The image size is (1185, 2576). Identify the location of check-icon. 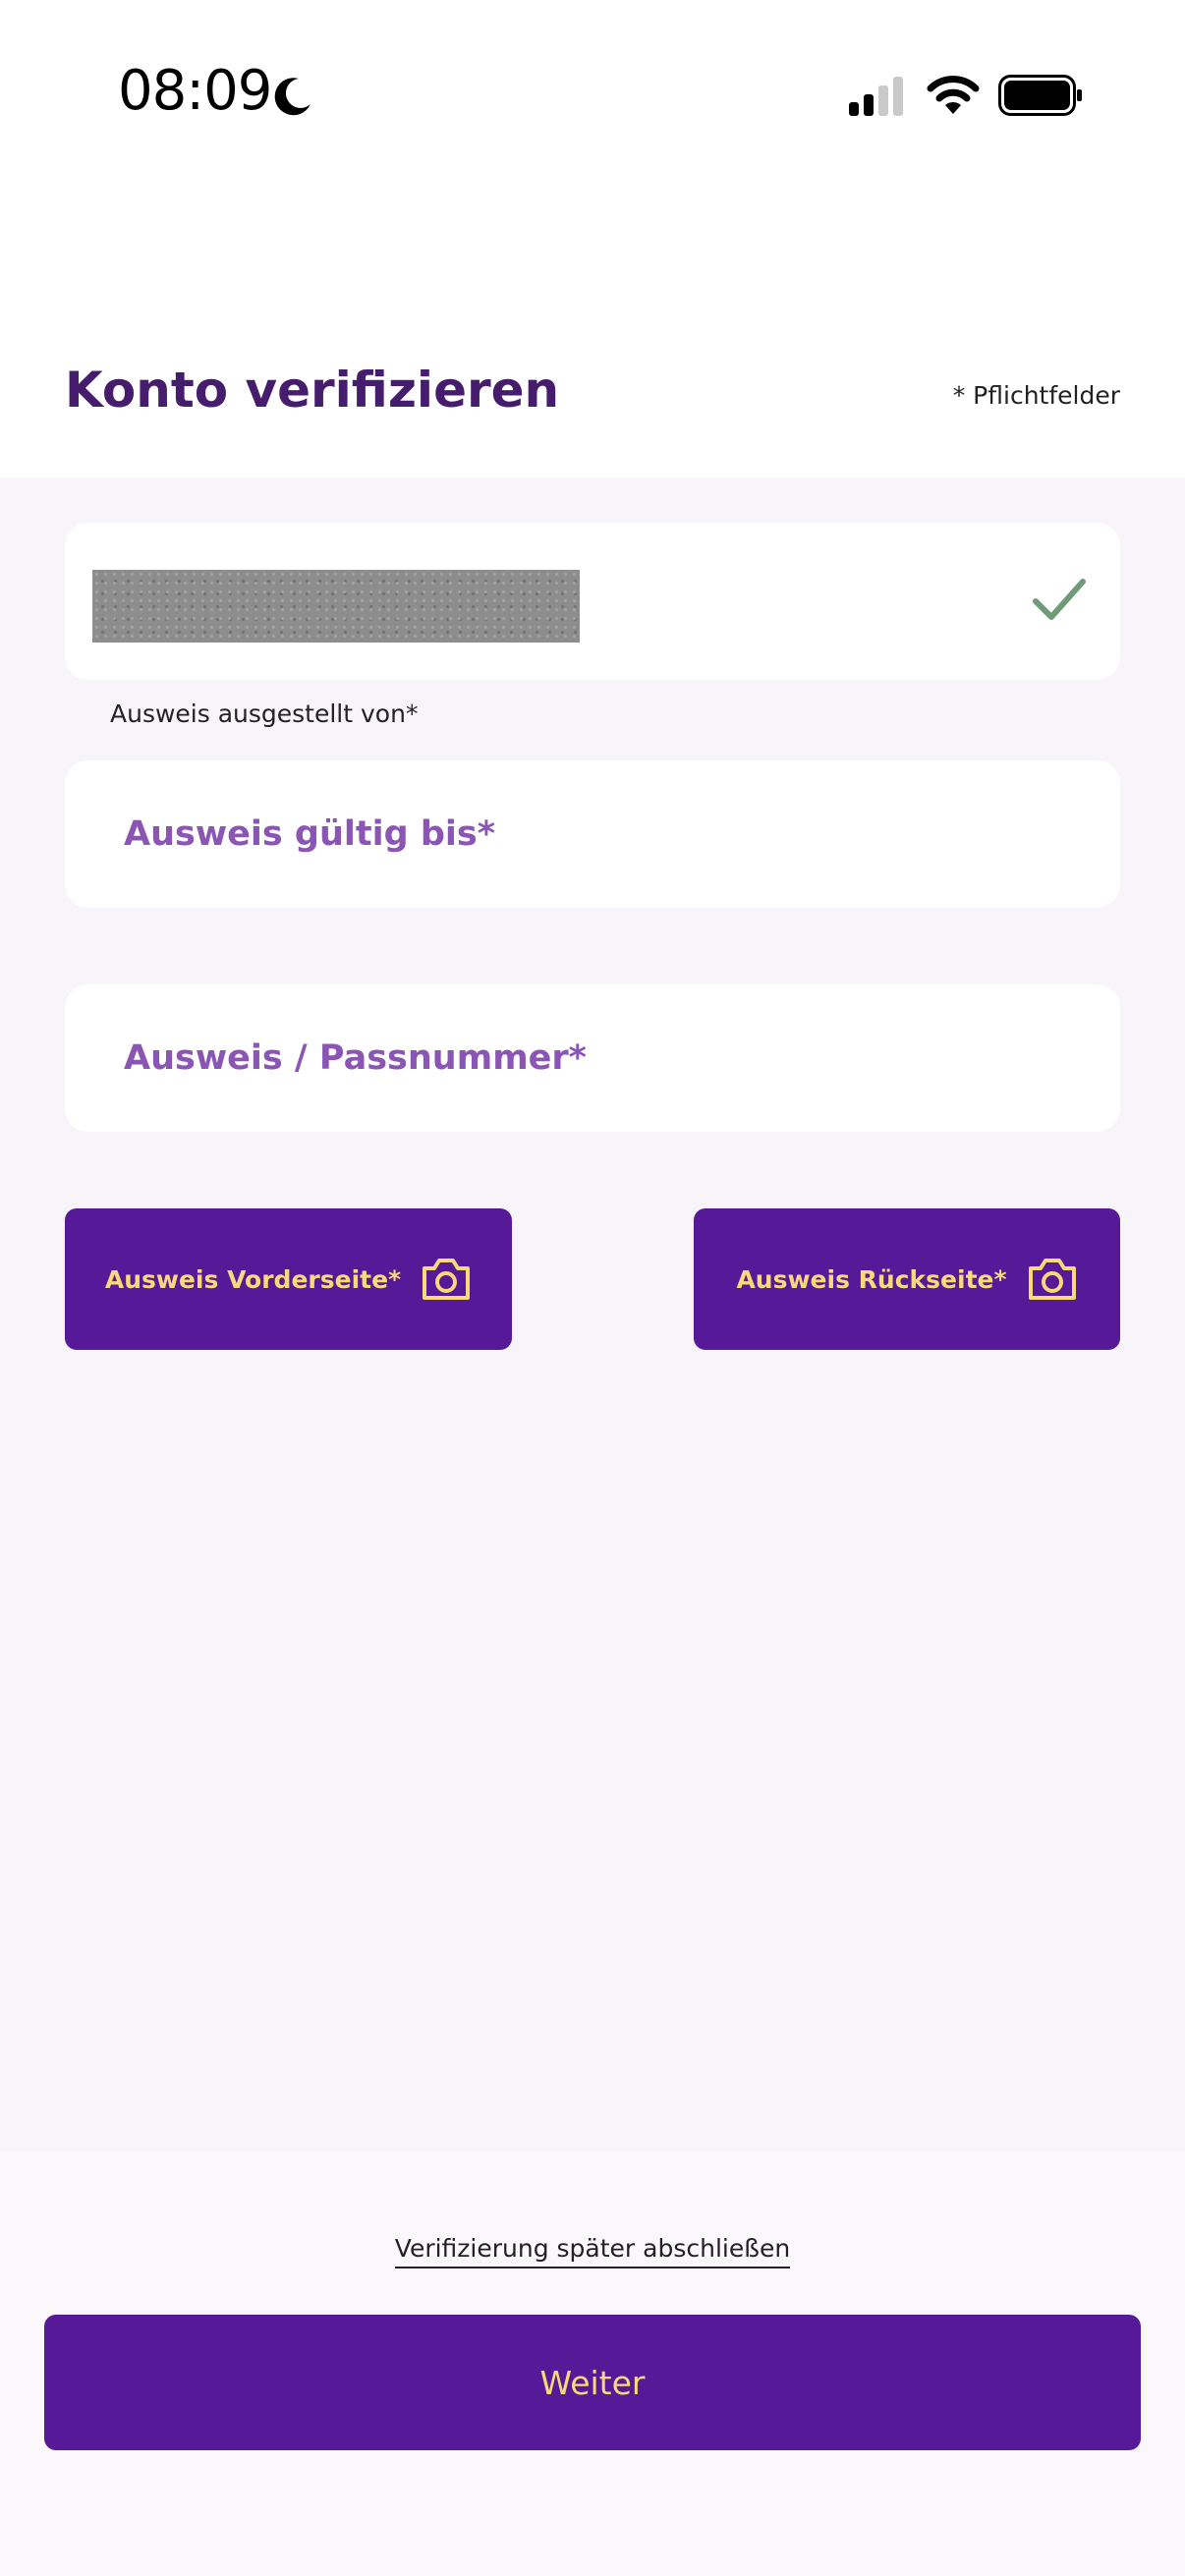
(1060, 599).